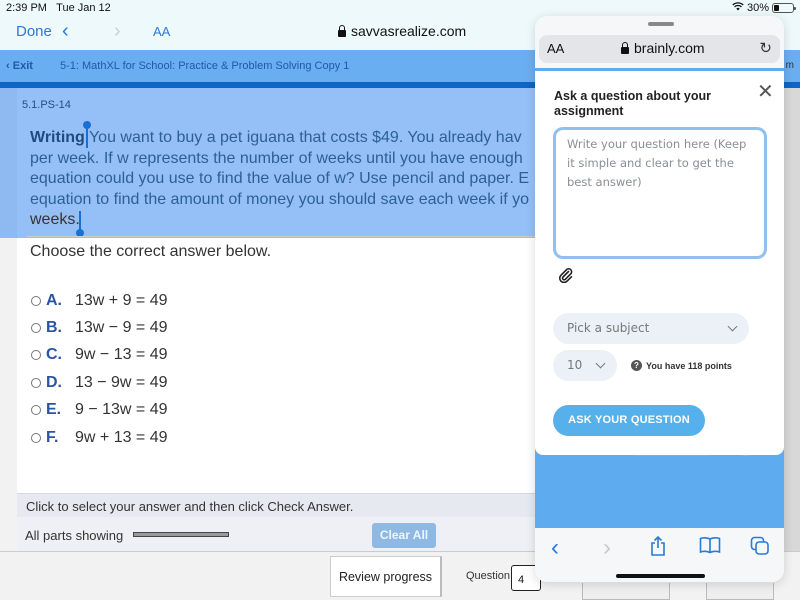 This screenshot has height=600, width=800. What do you see at coordinates (282, 236) in the screenshot?
I see `question-divider` at bounding box center [282, 236].